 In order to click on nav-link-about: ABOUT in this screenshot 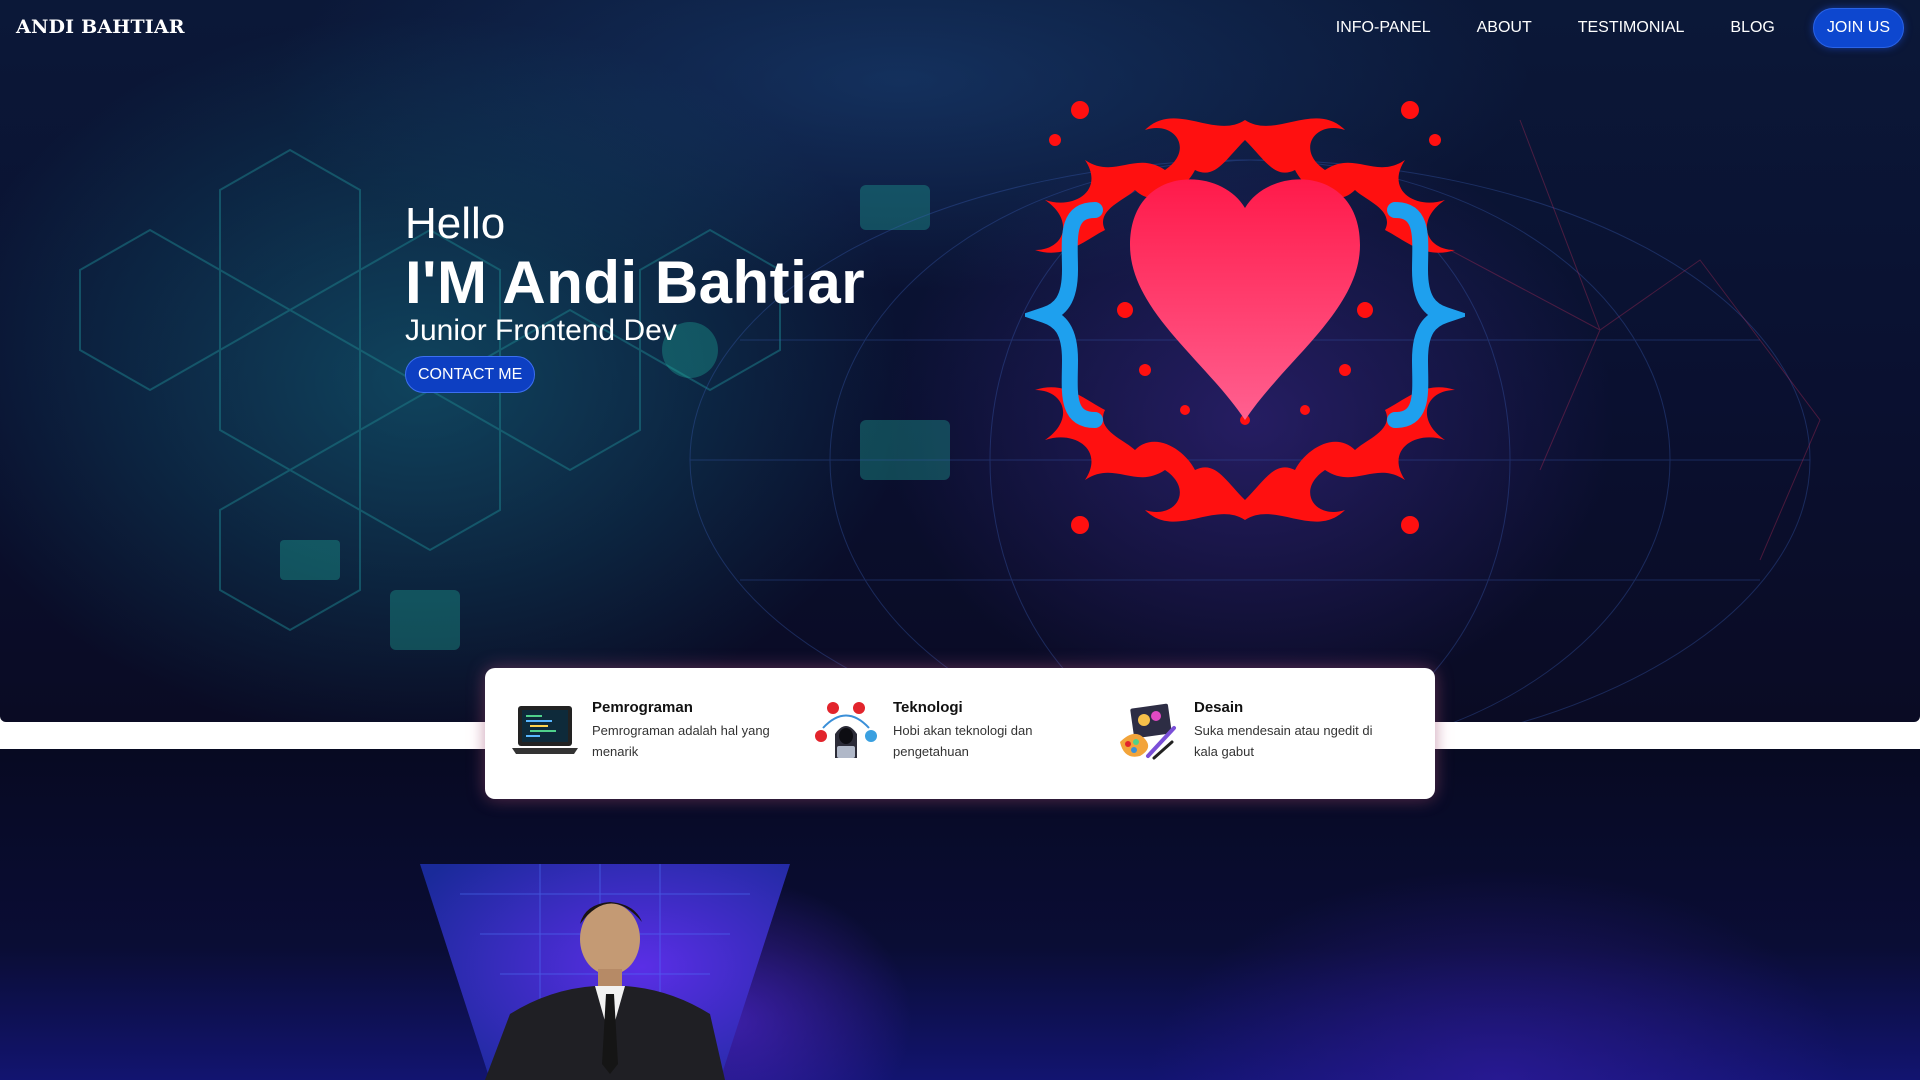, I will do `click(1504, 28)`.